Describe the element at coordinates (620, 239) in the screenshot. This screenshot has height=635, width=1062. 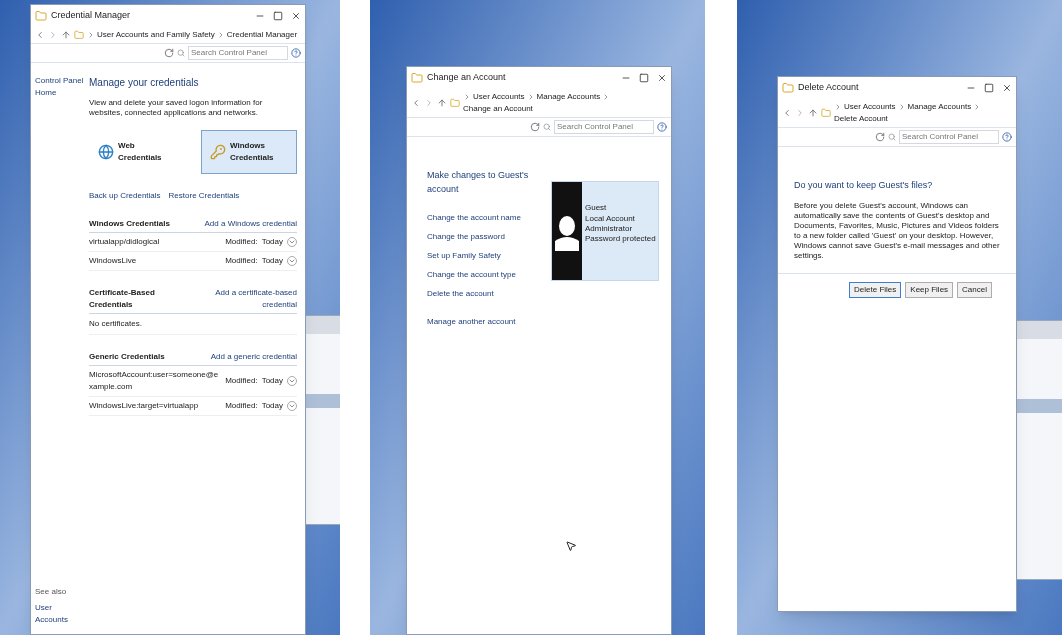
I see `account-detail: Password protected` at that location.